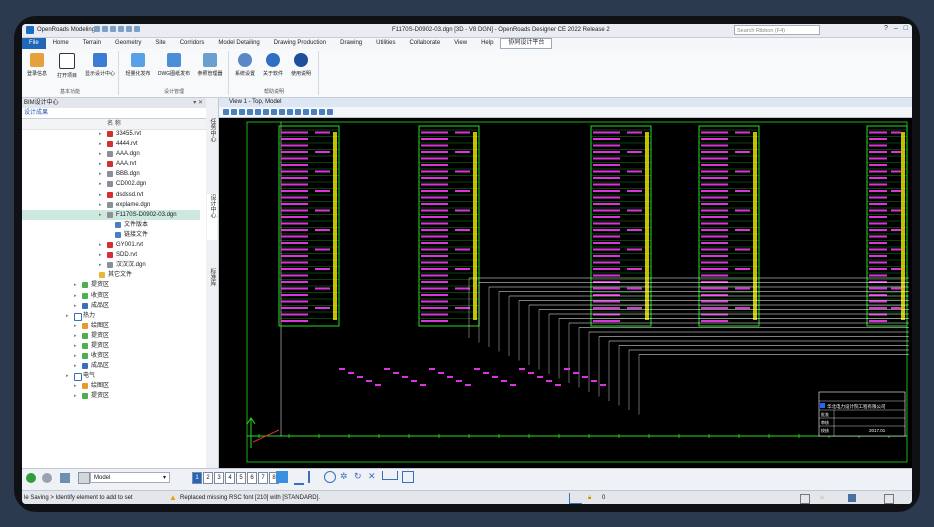 The height and width of the screenshot is (527, 934). Describe the element at coordinates (100, 65) in the screenshot. I see `show-design-center-button: 显示设计中心` at that location.